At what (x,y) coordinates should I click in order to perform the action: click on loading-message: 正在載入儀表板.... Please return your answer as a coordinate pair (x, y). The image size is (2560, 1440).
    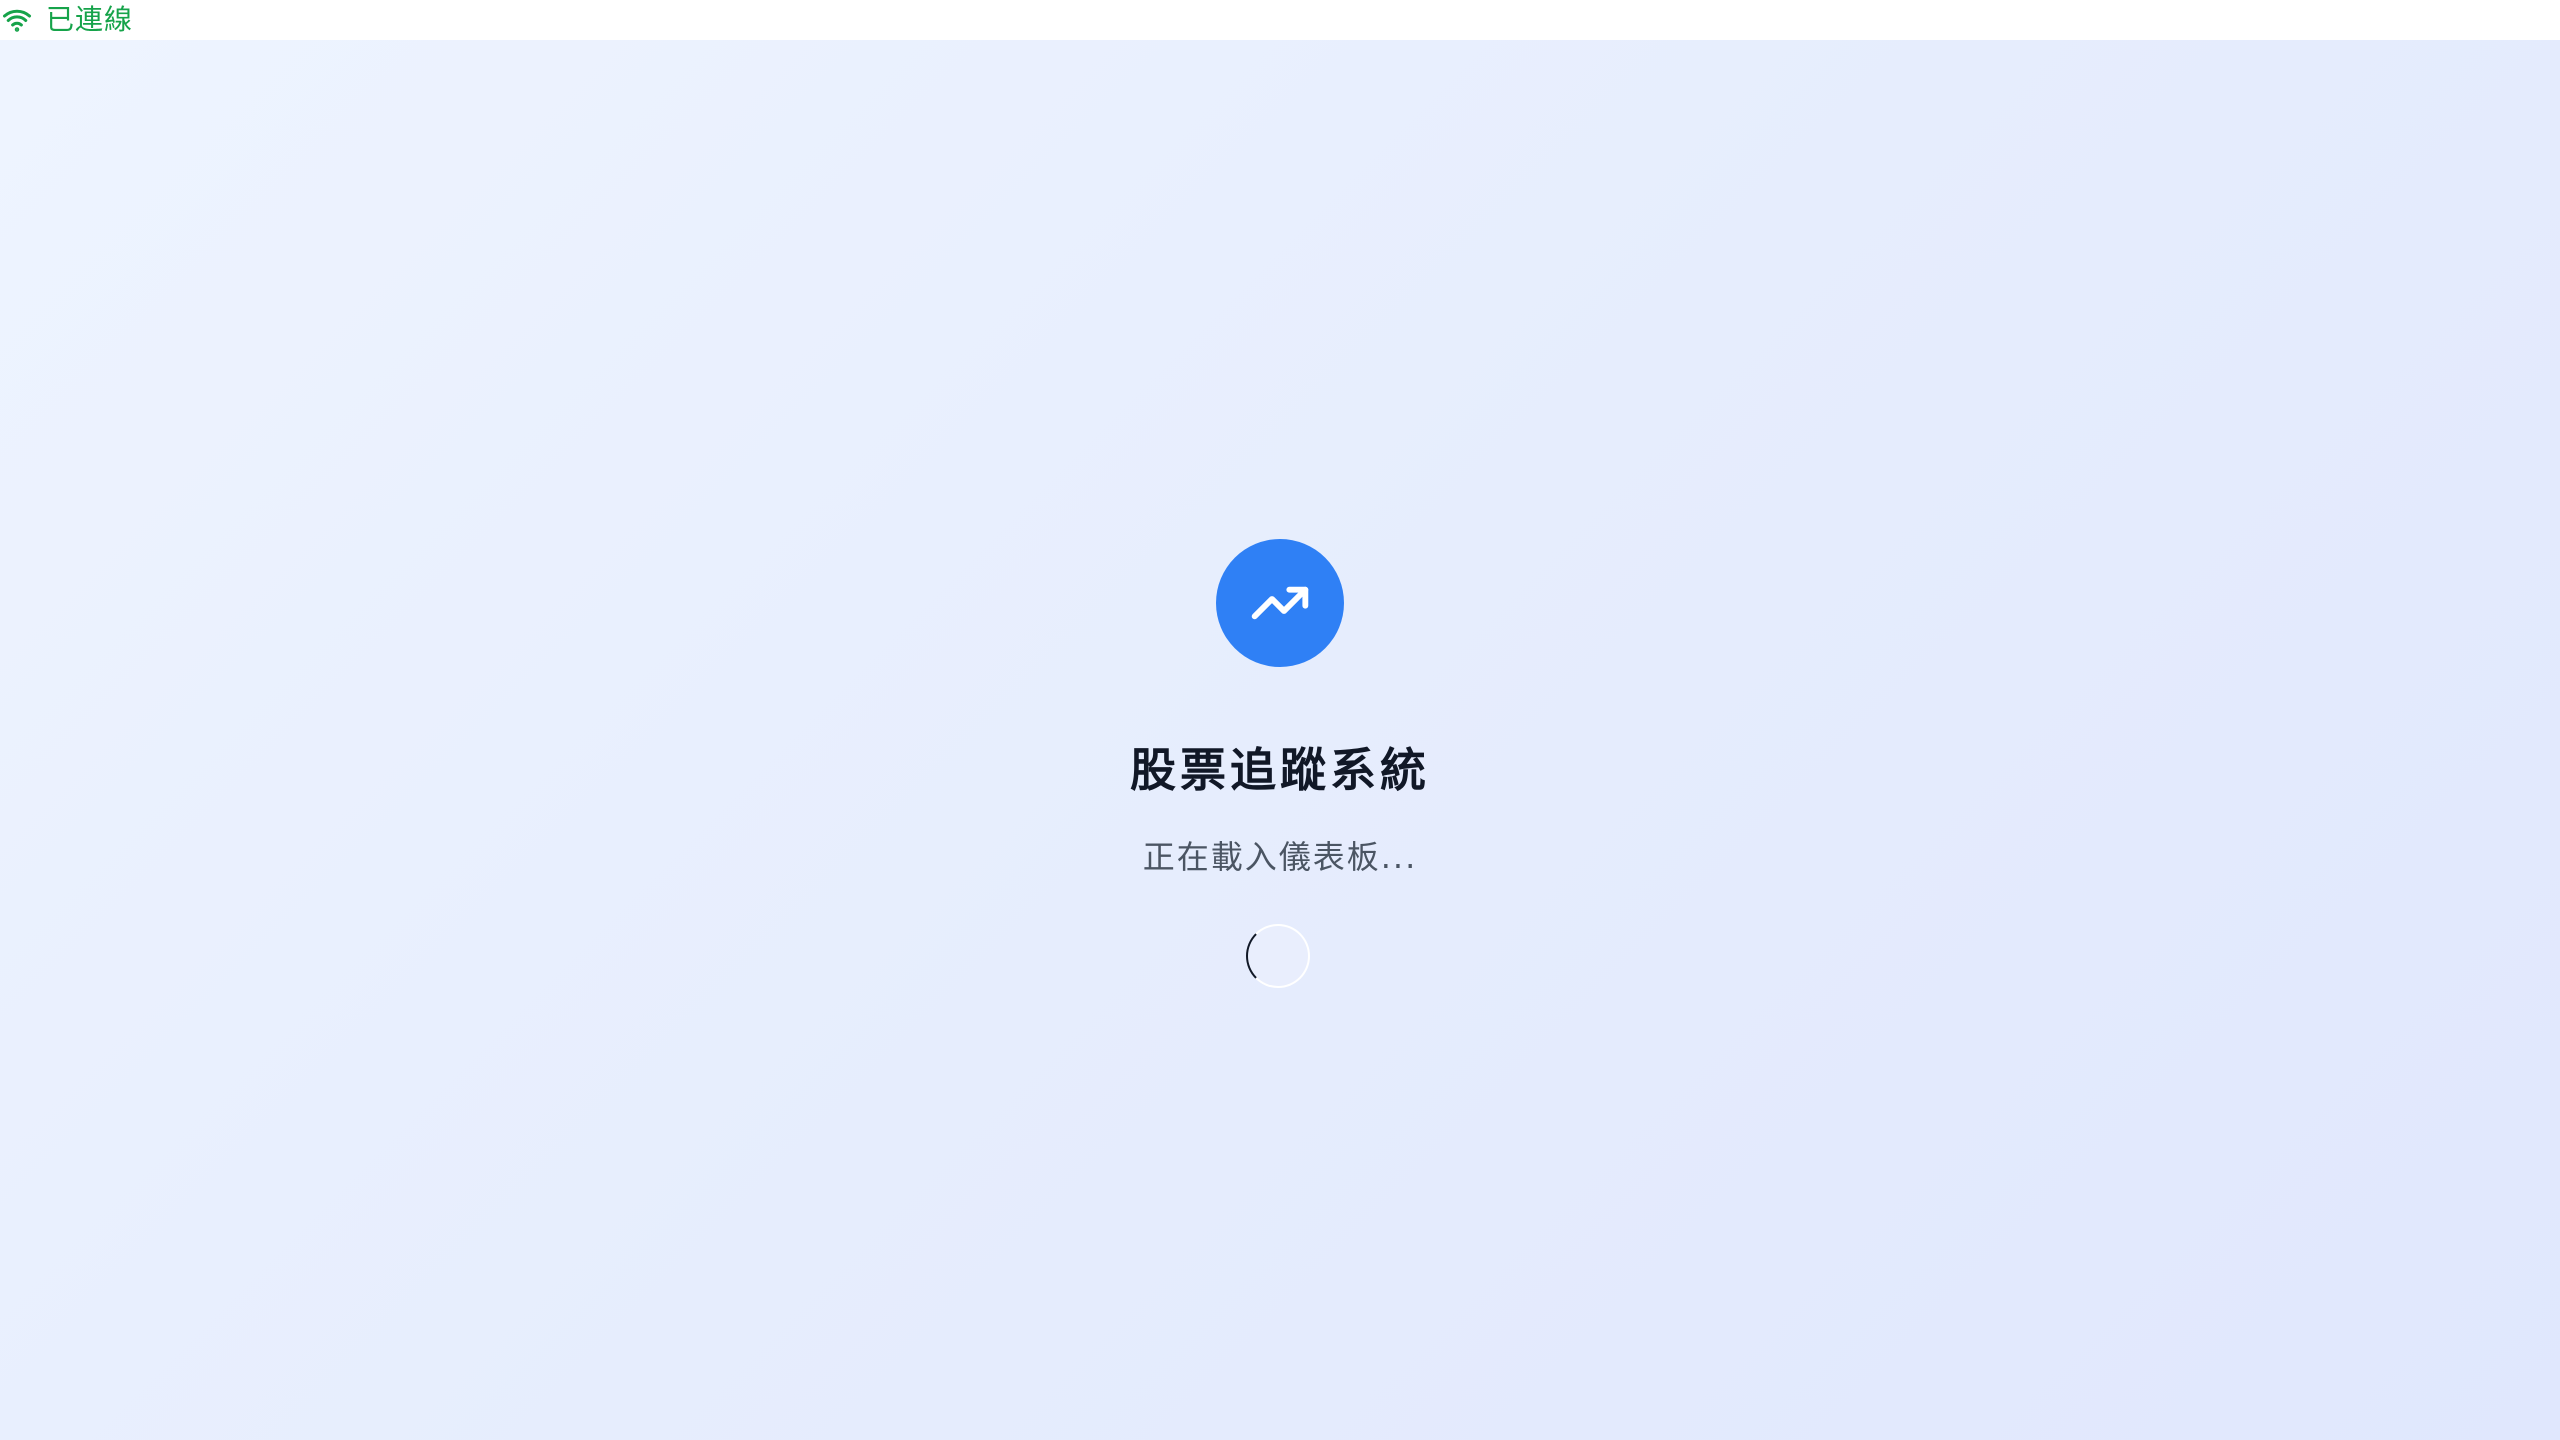
    Looking at the image, I should click on (1280, 857).